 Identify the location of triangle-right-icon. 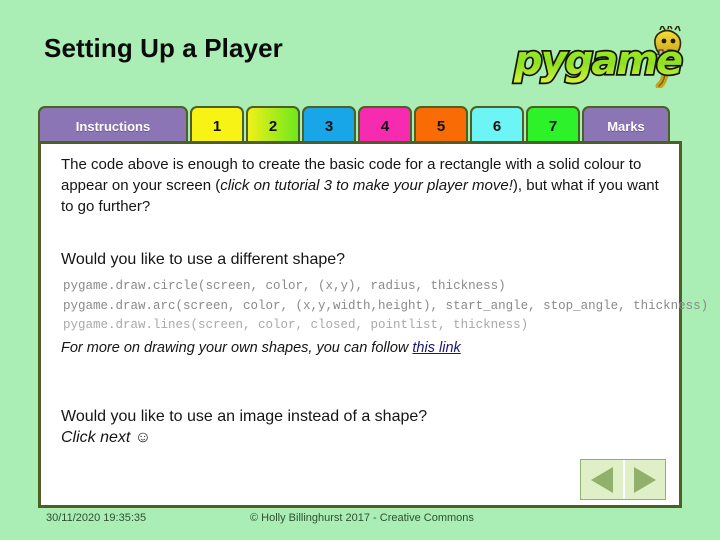
(645, 479).